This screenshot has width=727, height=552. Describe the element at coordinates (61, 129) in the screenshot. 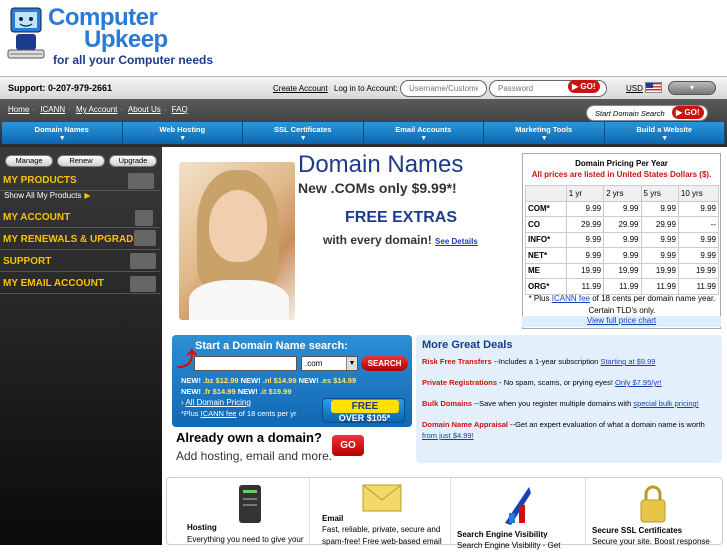

I see `nav-tab-label: Domain Names` at that location.